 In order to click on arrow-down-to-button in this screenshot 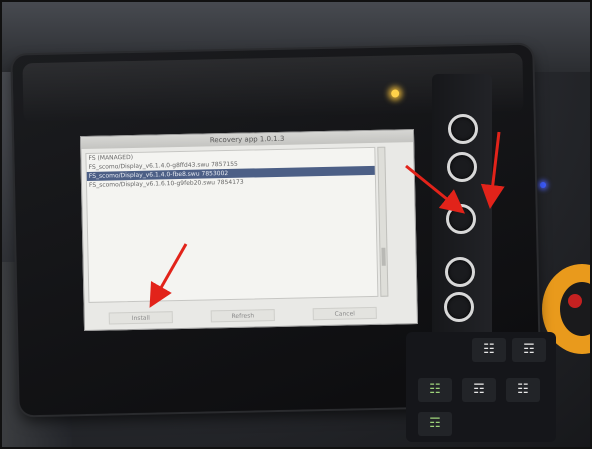, I will do `click(492, 170)`.